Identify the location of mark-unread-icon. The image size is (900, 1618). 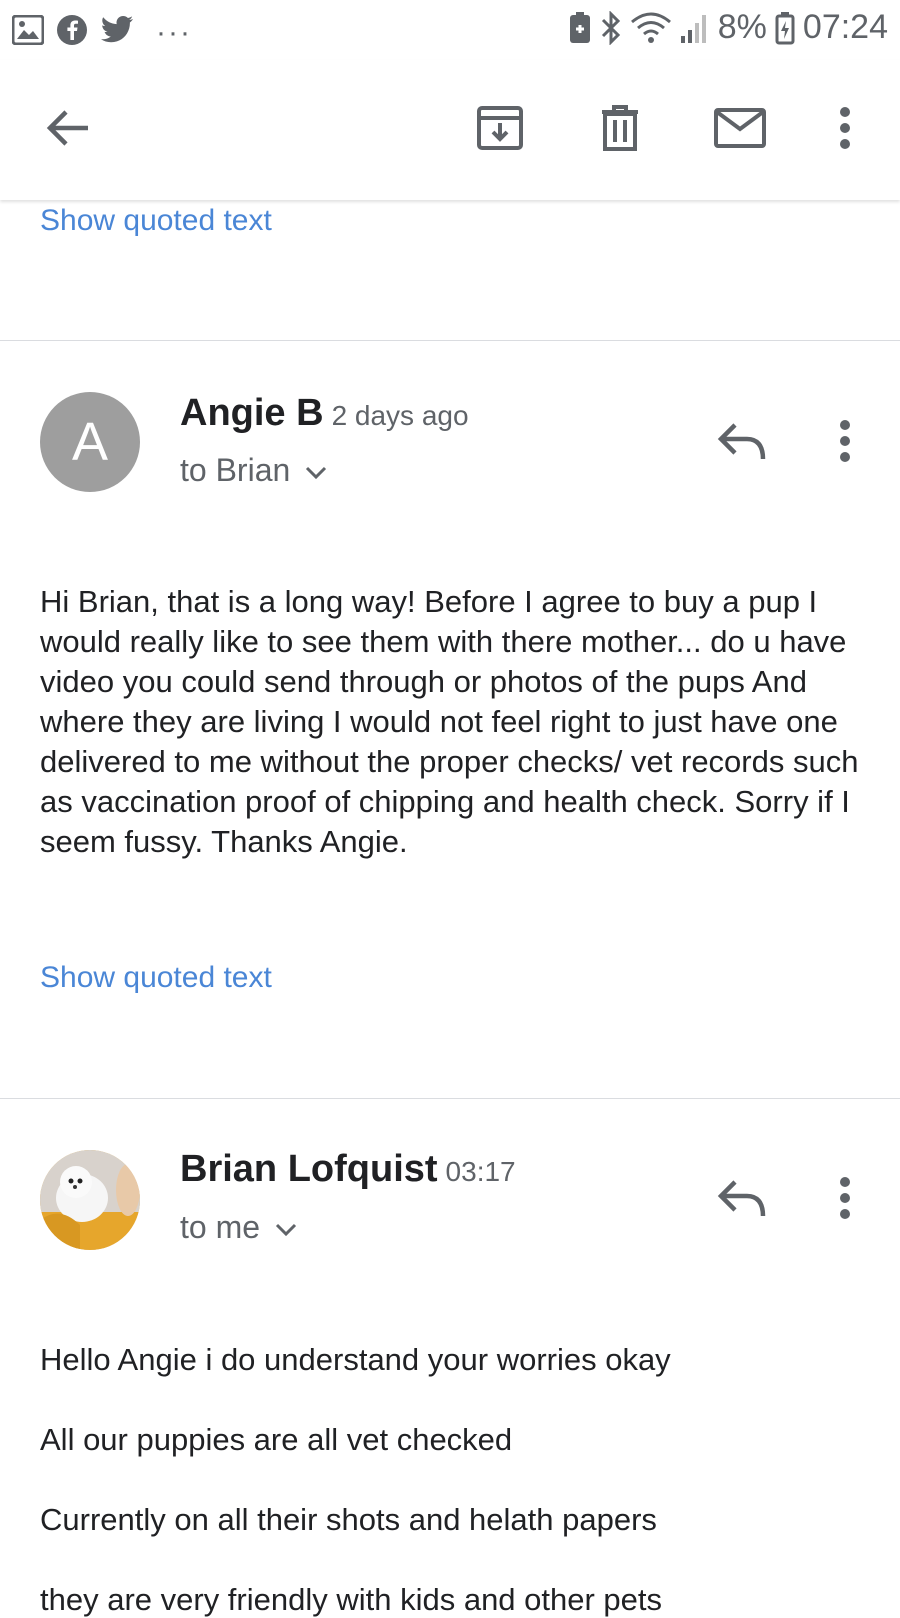
(740, 130).